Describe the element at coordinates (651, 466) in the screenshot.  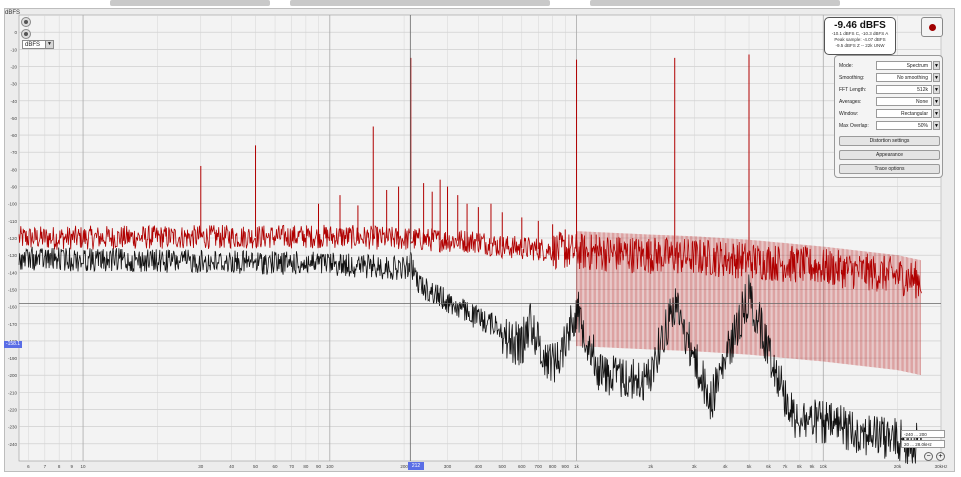
I see `x-tick-label: 2k` at that location.